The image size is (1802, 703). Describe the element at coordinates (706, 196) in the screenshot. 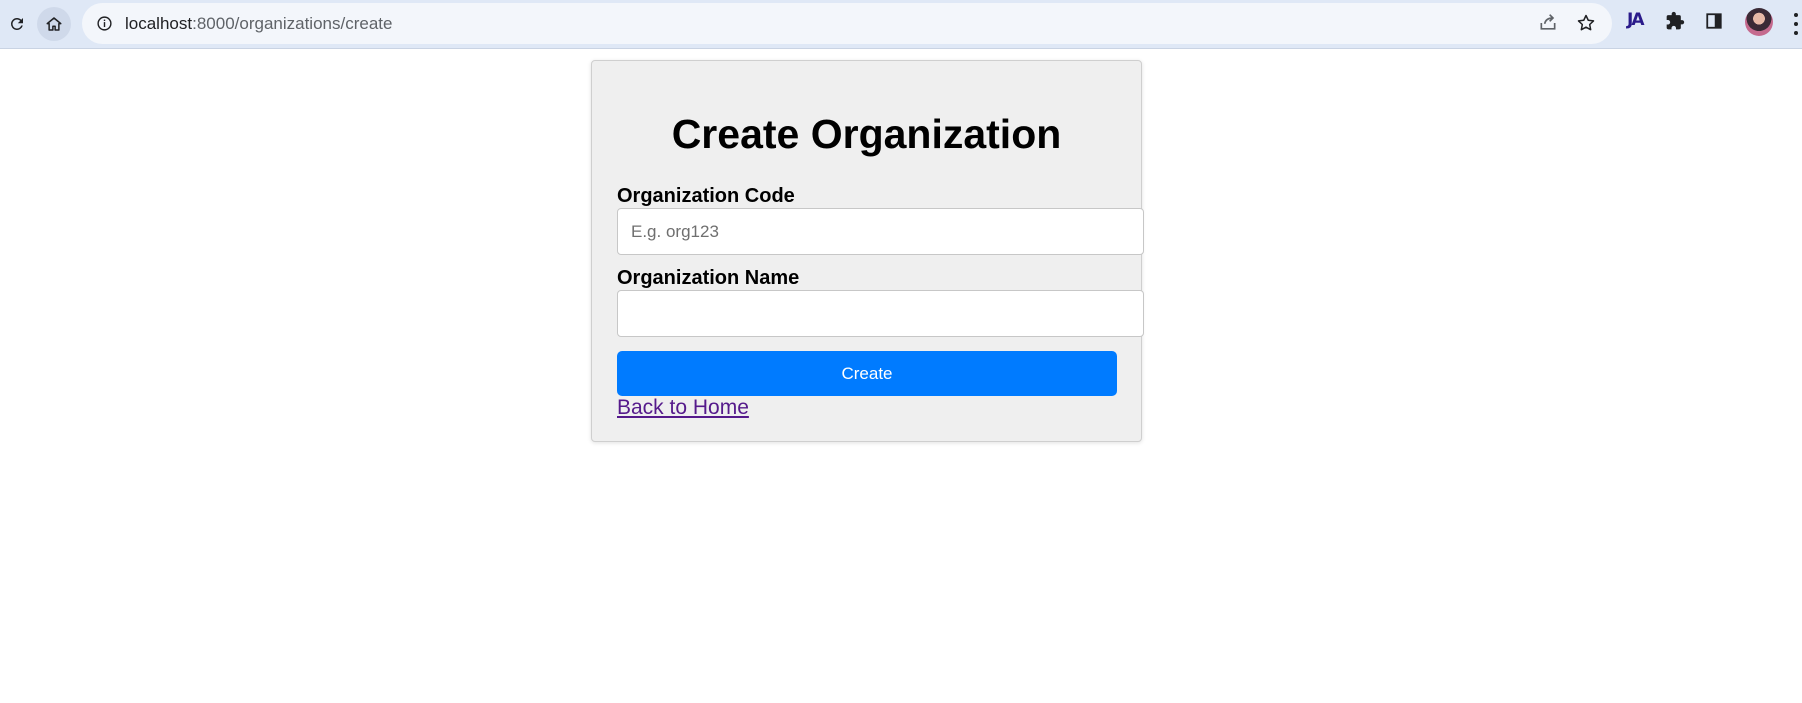

I see `organization-code-label: Organization Code` at that location.